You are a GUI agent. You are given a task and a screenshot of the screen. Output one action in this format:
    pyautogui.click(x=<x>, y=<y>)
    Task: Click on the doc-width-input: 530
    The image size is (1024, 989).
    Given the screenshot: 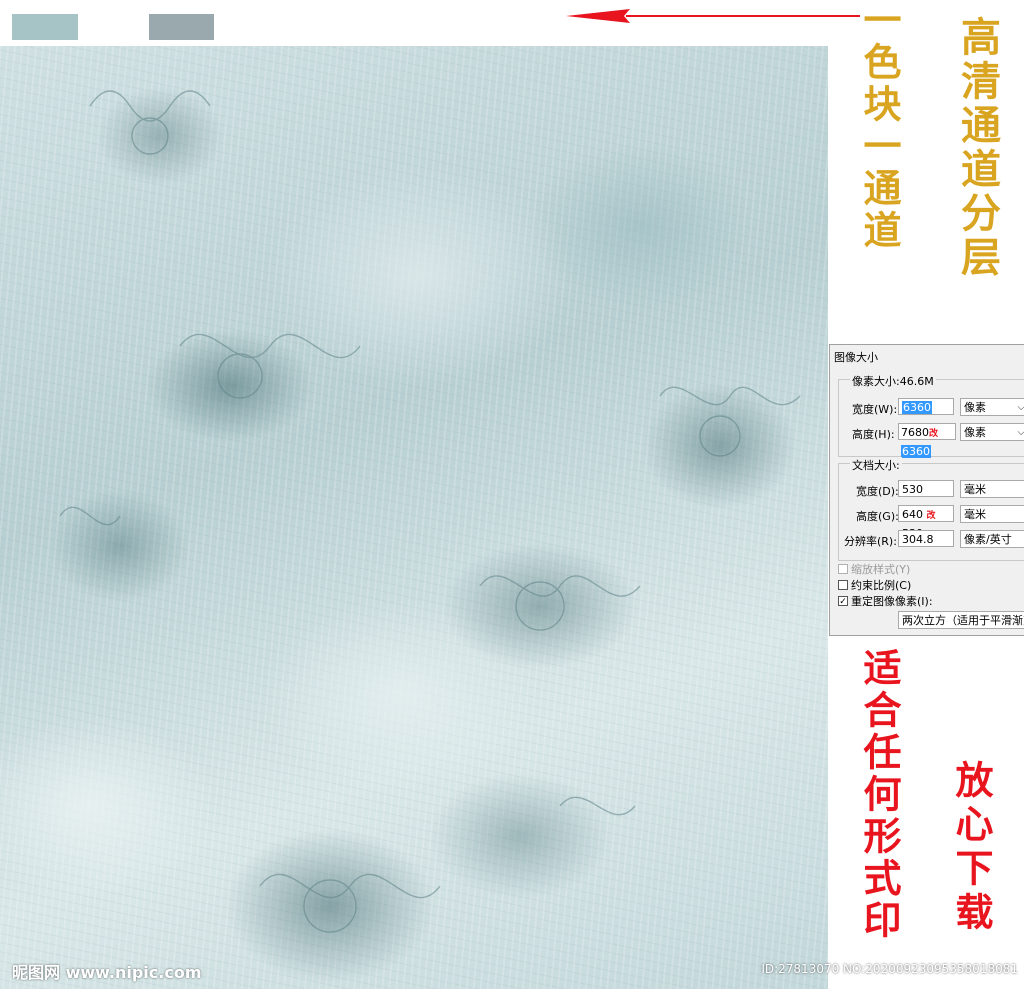 What is the action you would take?
    pyautogui.click(x=926, y=488)
    